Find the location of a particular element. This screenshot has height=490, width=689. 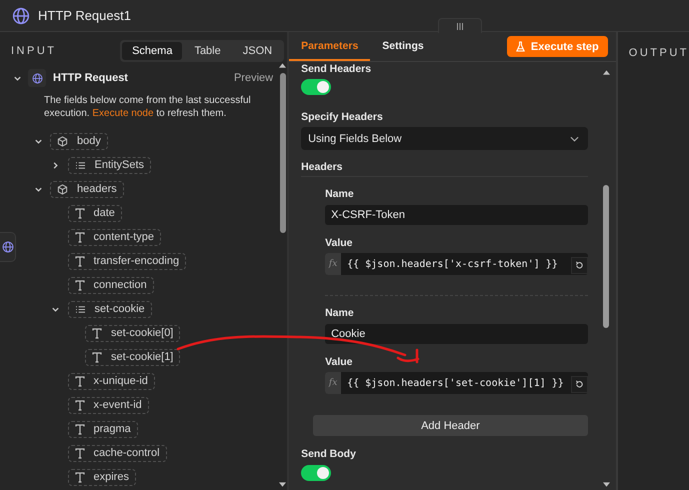

execute-node-link: Execute node is located at coordinates (123, 113).